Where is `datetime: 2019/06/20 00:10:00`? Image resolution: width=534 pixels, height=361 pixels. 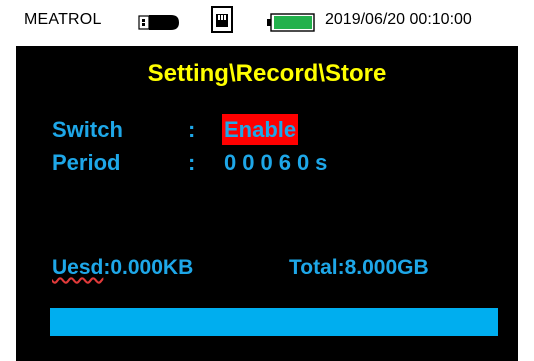
datetime: 2019/06/20 00:10:00 is located at coordinates (398, 19).